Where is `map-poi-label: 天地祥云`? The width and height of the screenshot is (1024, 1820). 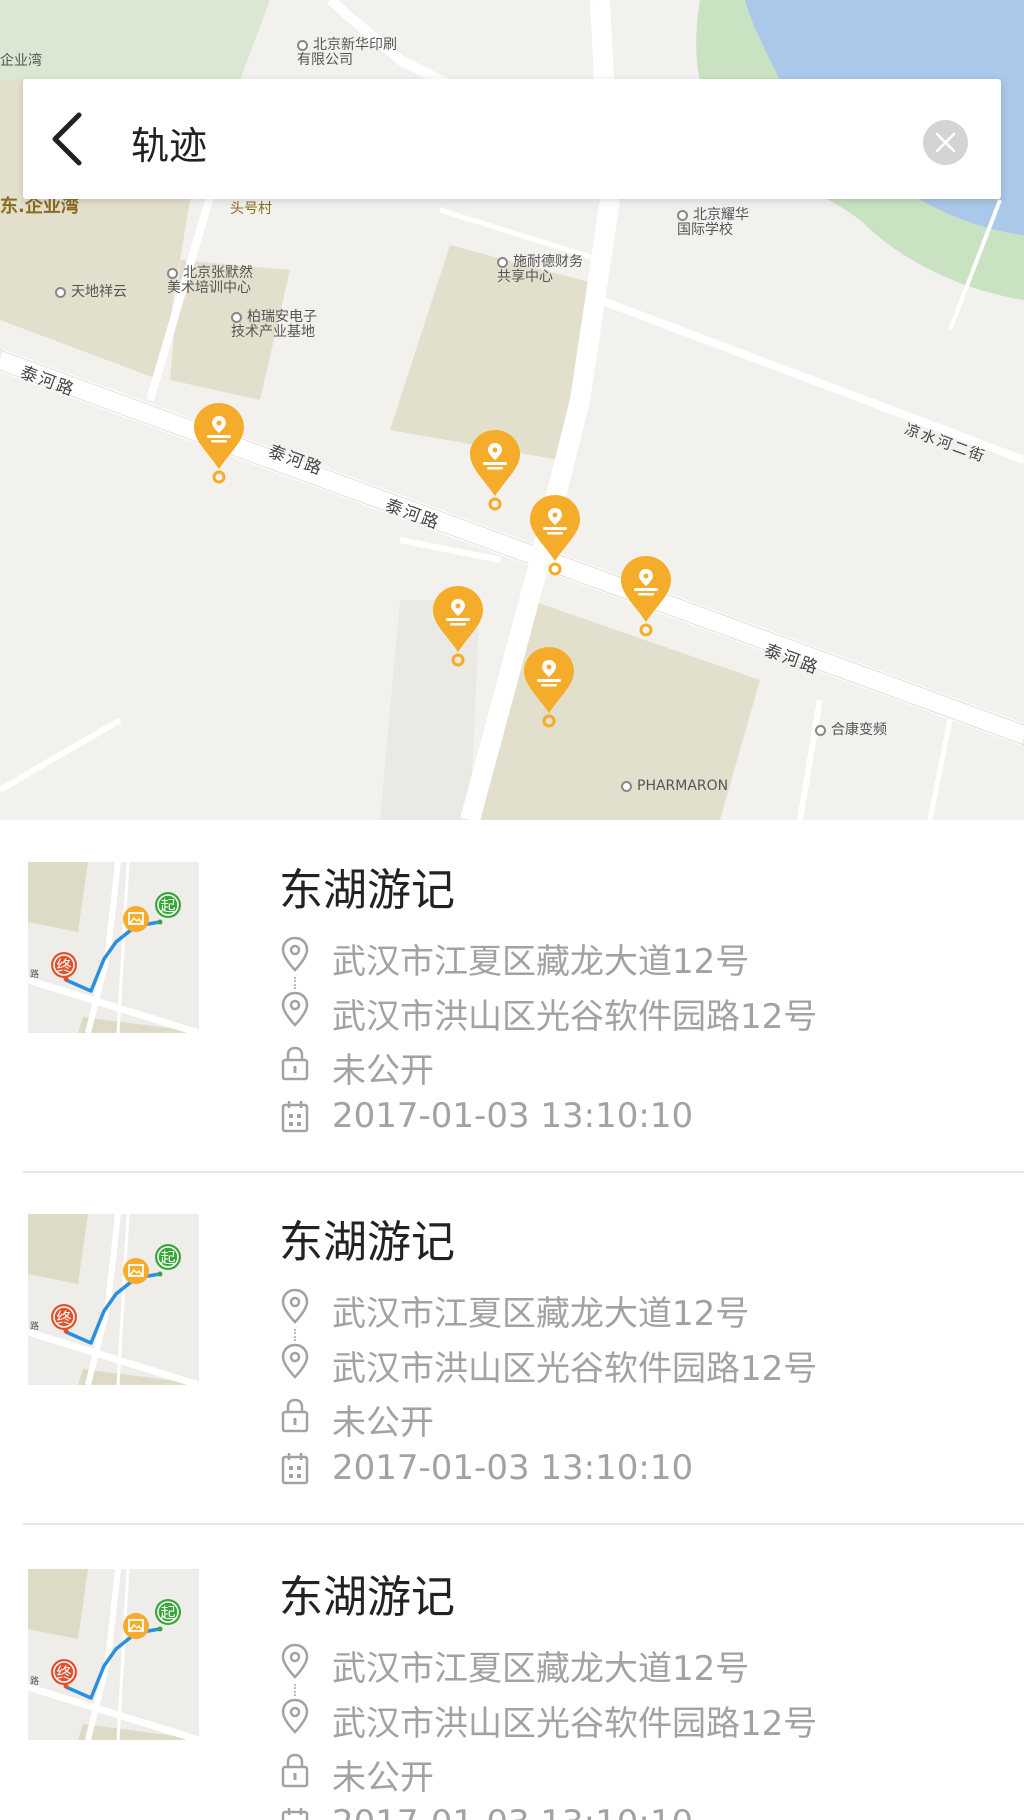
map-poi-label: 天地祥云 is located at coordinates (91, 292).